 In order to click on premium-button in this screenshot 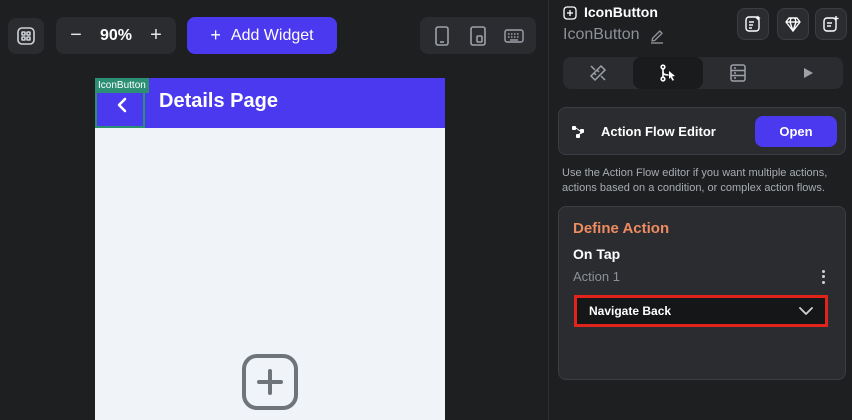, I will do `click(793, 24)`.